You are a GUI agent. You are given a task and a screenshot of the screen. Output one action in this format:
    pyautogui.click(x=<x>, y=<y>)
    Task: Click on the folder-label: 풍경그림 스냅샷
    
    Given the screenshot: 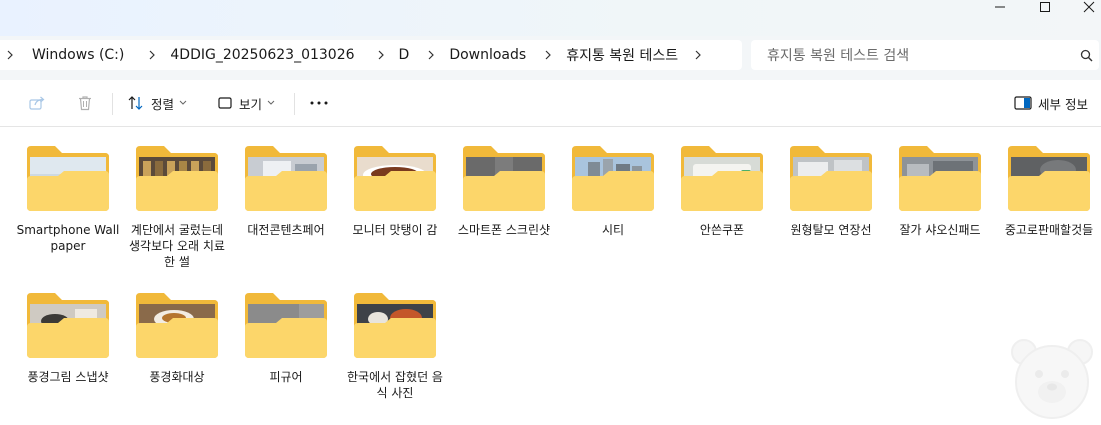 What is the action you would take?
    pyautogui.click(x=68, y=377)
    